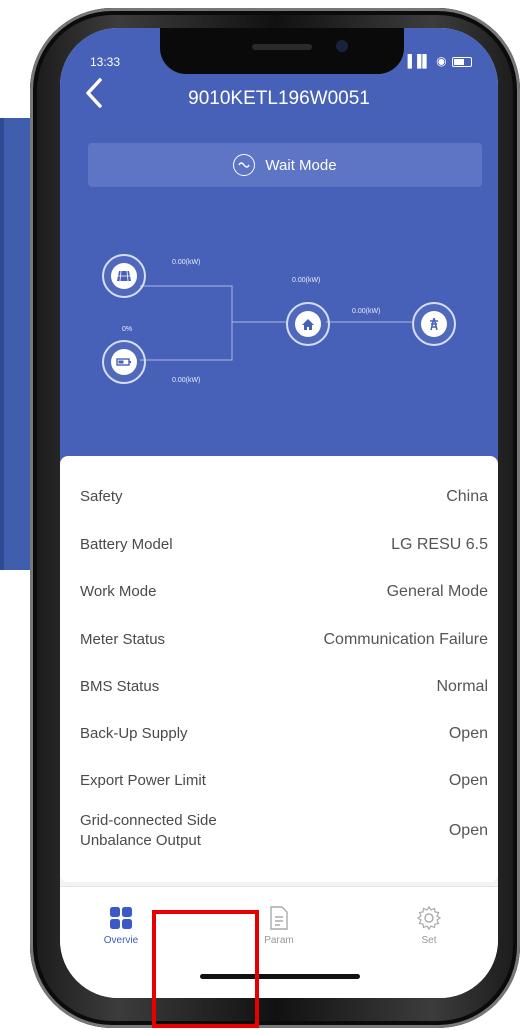 The image size is (530, 1030). Describe the element at coordinates (284, 592) in the screenshot. I see `info-row-work-mode: Work Mode General Mode` at that location.